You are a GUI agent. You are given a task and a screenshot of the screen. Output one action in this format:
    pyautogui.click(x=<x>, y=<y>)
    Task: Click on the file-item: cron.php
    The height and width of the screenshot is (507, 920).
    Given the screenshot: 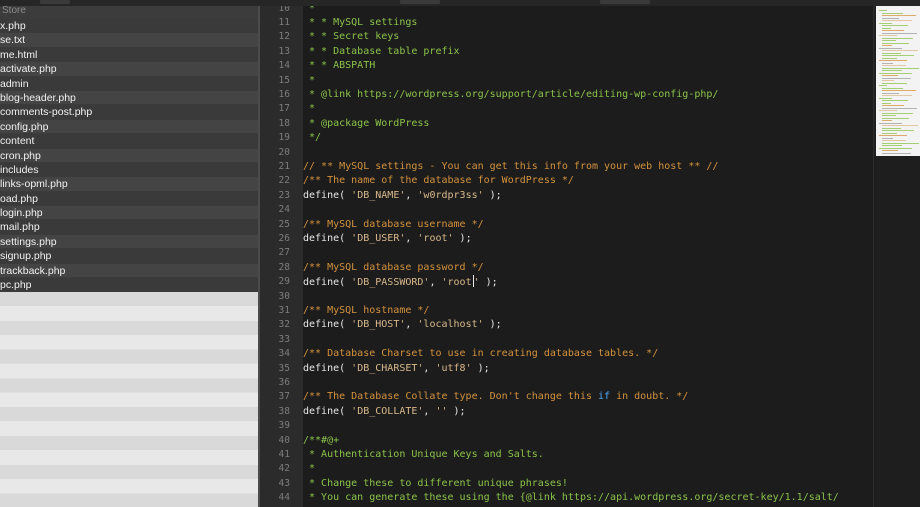 What is the action you would take?
    pyautogui.click(x=129, y=155)
    